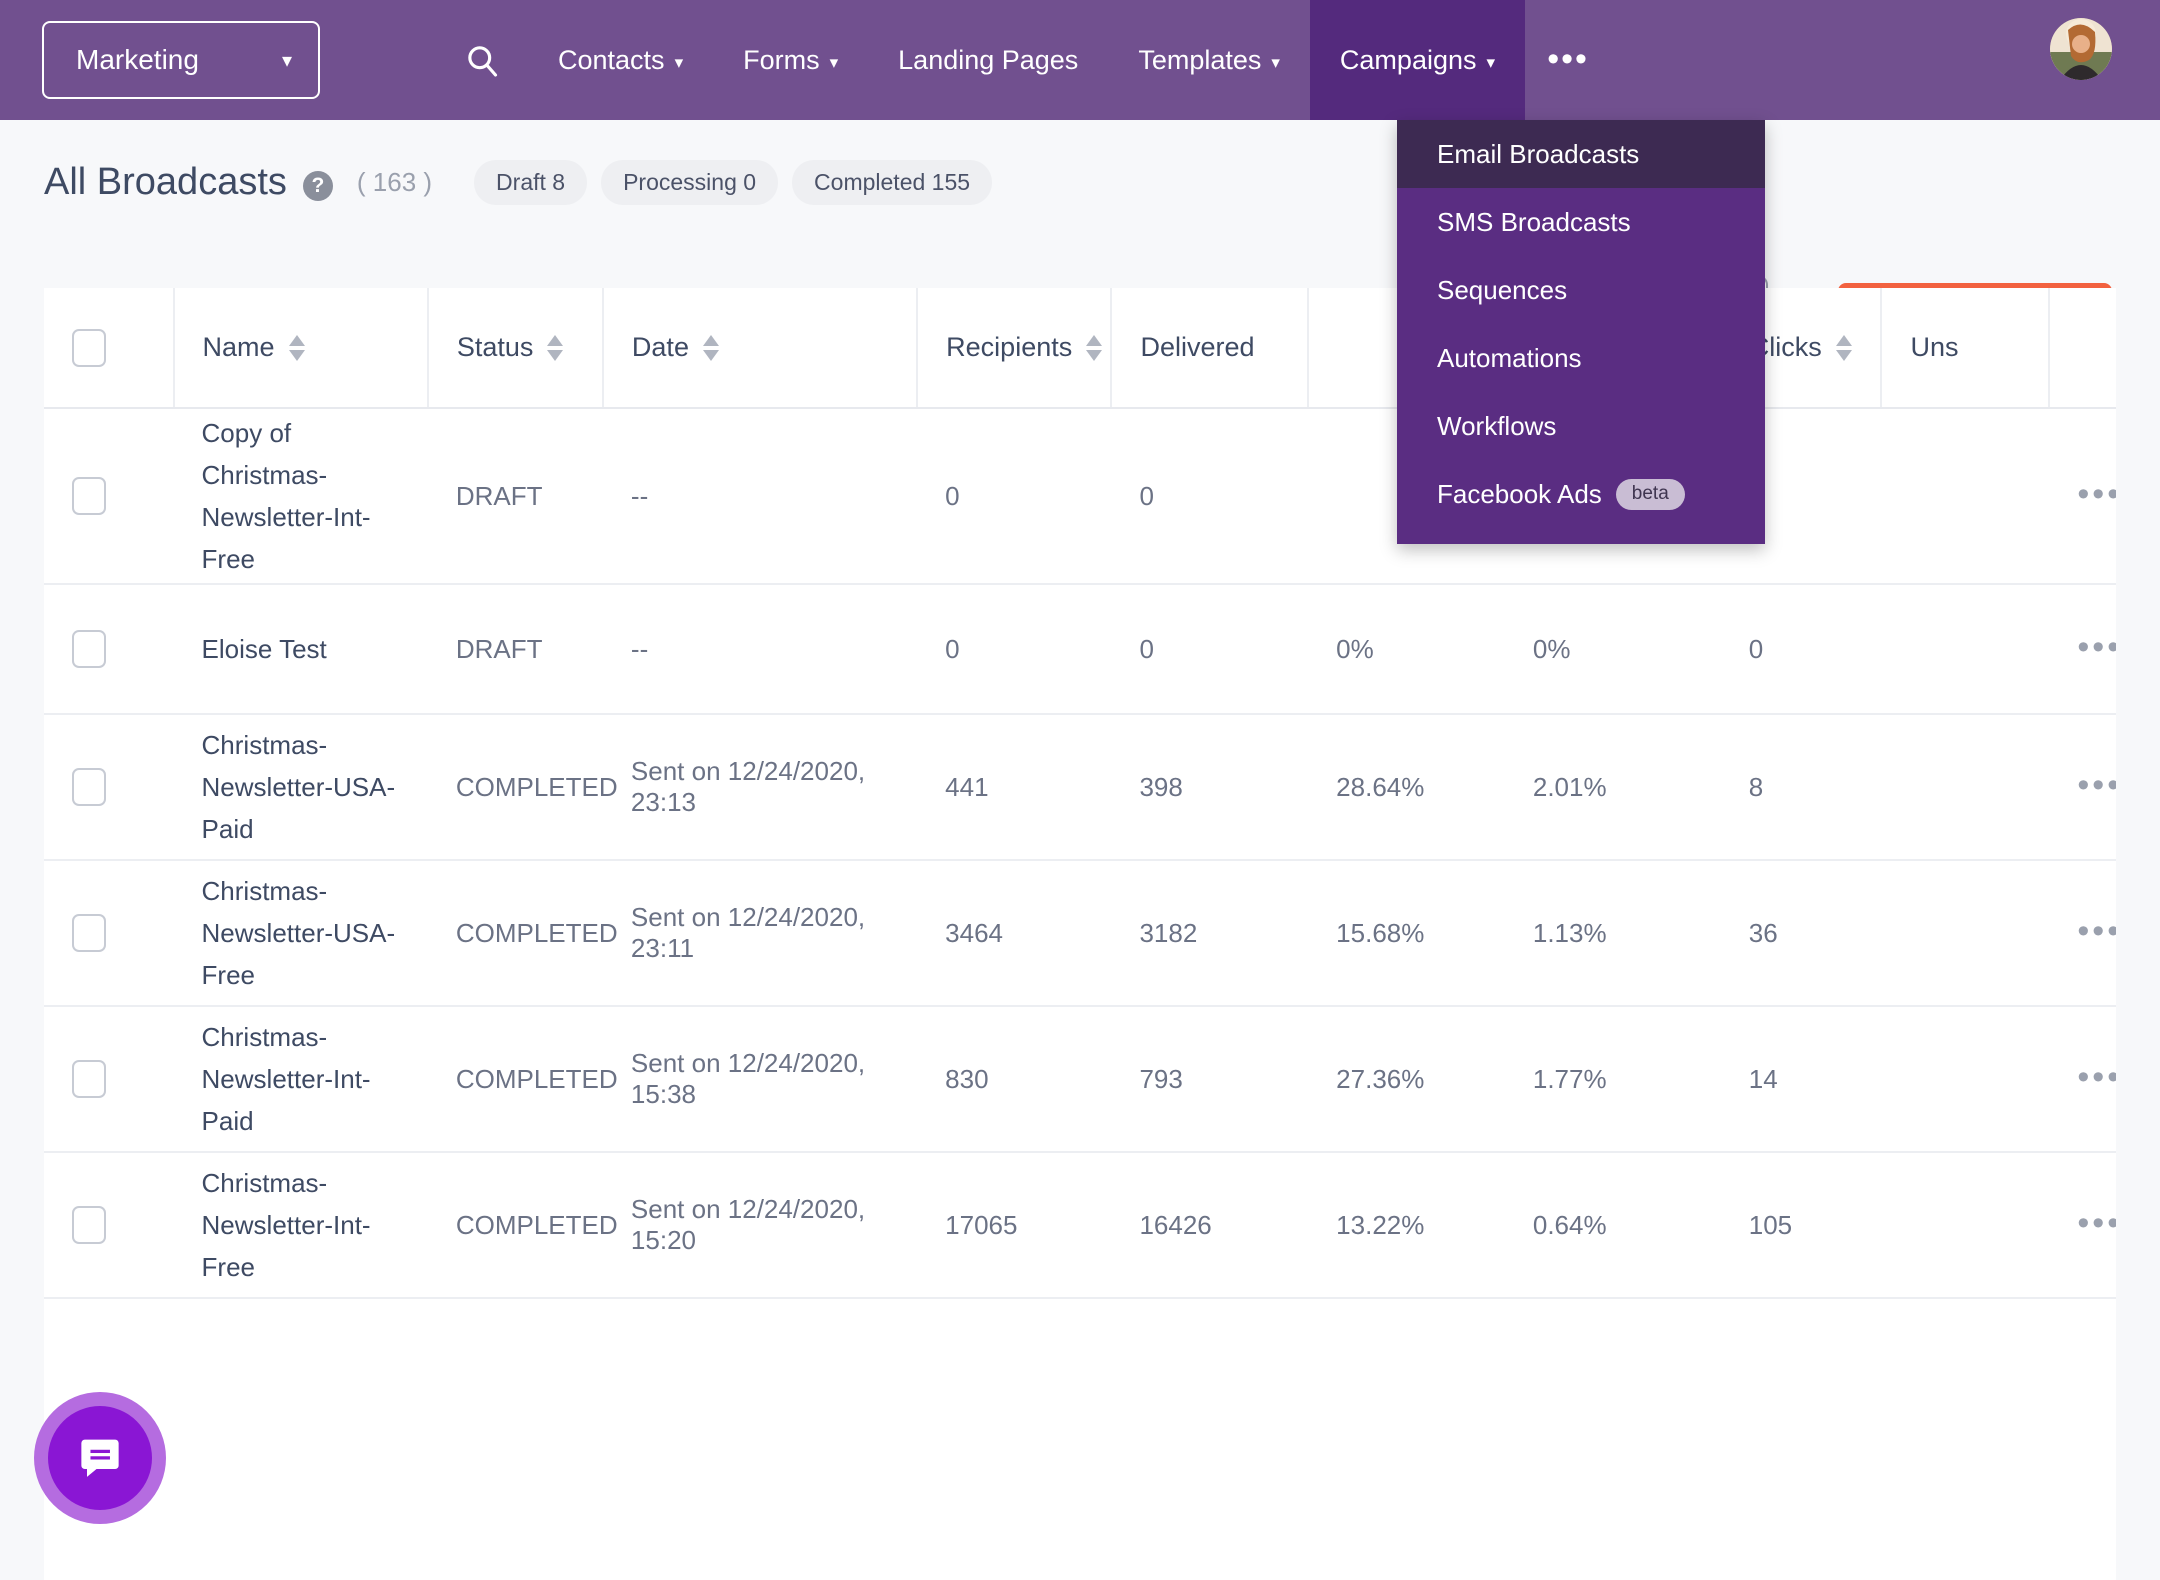  Describe the element at coordinates (1406, 1079) in the screenshot. I see `cell-open-rate: 27.36%` at that location.